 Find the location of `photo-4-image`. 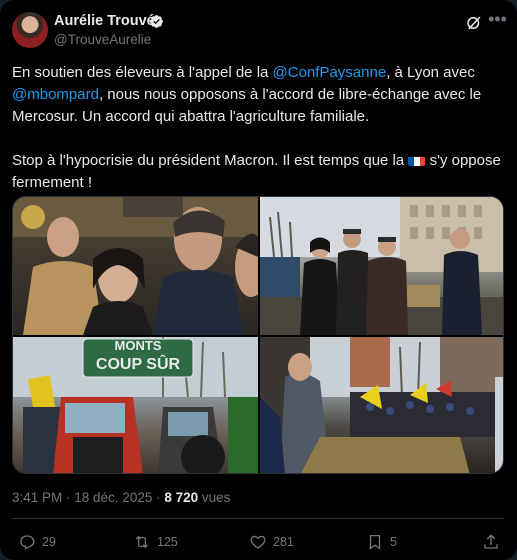

photo-4-image is located at coordinates (381, 405).